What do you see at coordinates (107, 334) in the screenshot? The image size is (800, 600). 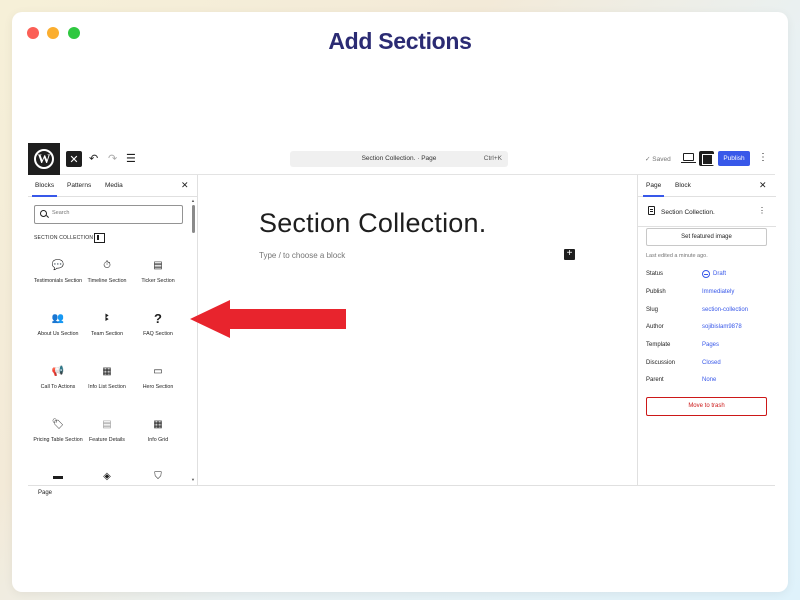 I see `block-label: Team Section` at bounding box center [107, 334].